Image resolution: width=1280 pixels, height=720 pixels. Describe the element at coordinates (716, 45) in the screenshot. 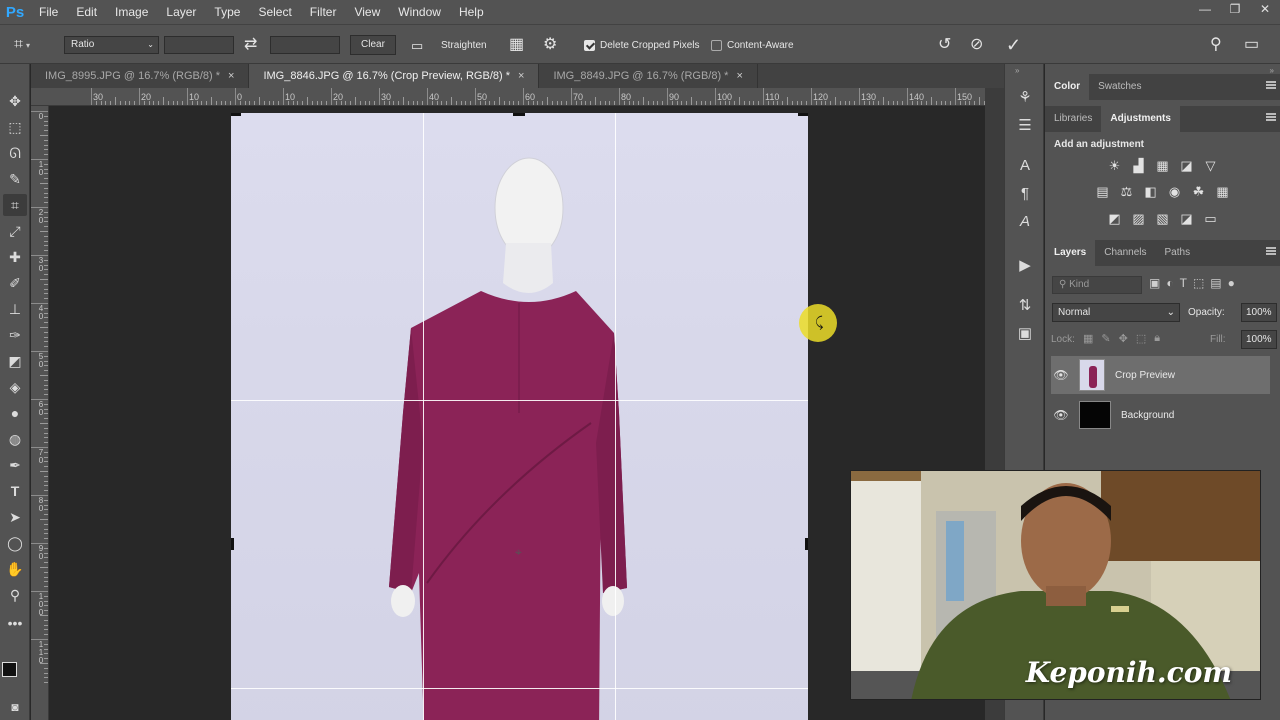

I see `content-aware-checkbox` at that location.